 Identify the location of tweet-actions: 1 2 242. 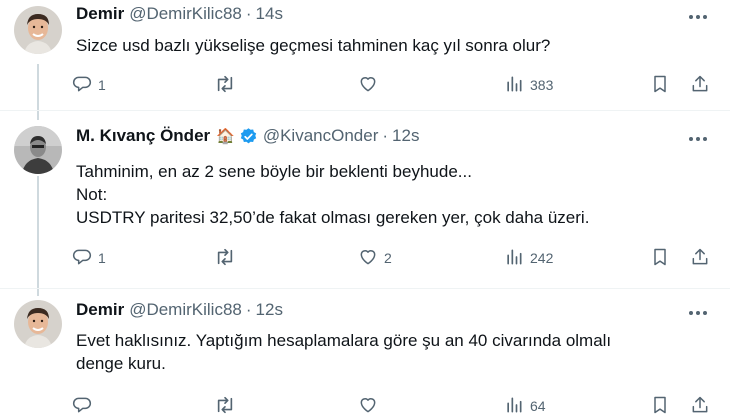
(392, 258).